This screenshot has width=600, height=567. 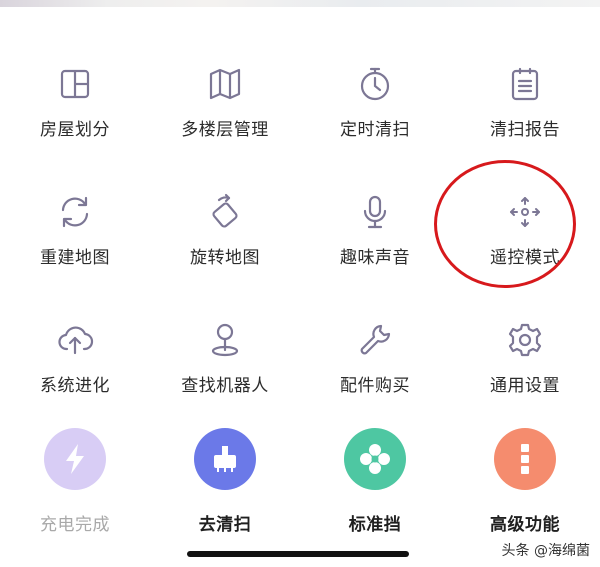 I want to click on wrench-icon, so click(x=375, y=340).